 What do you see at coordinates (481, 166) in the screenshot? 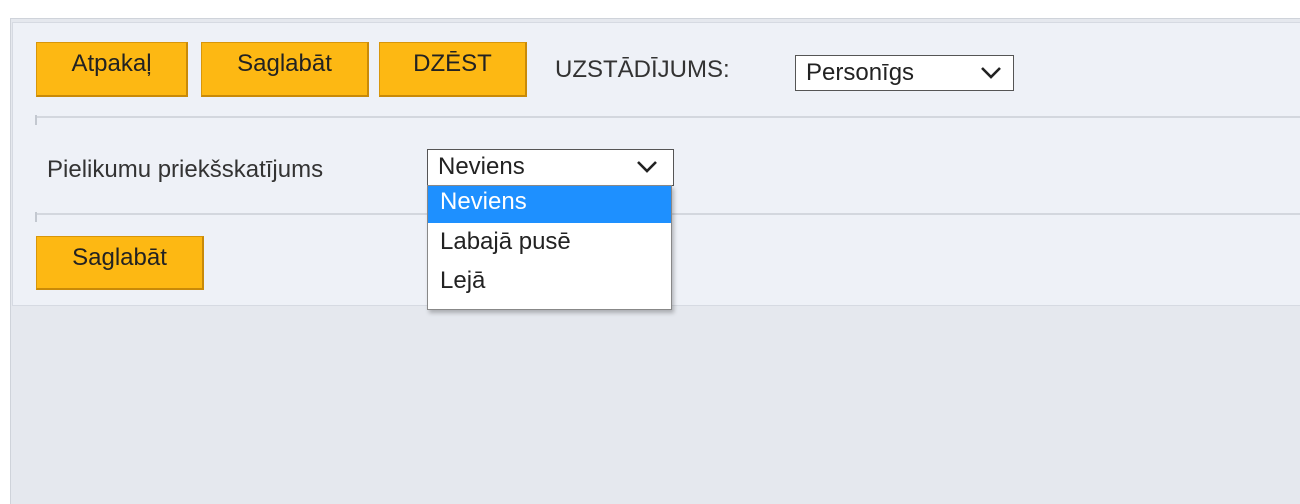
I see `preview-select-value: Neviens` at bounding box center [481, 166].